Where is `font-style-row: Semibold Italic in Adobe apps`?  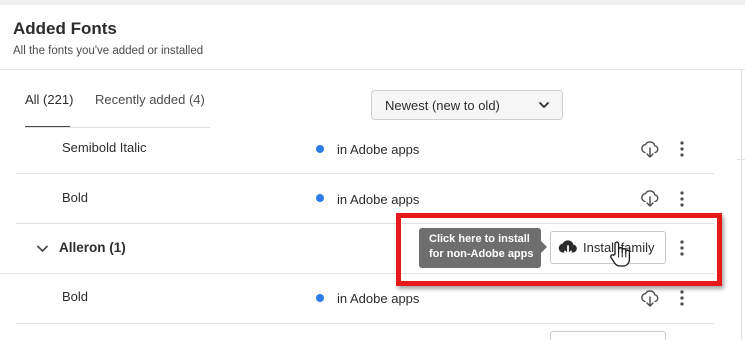 font-style-row: Semibold Italic in Adobe apps is located at coordinates (365, 149).